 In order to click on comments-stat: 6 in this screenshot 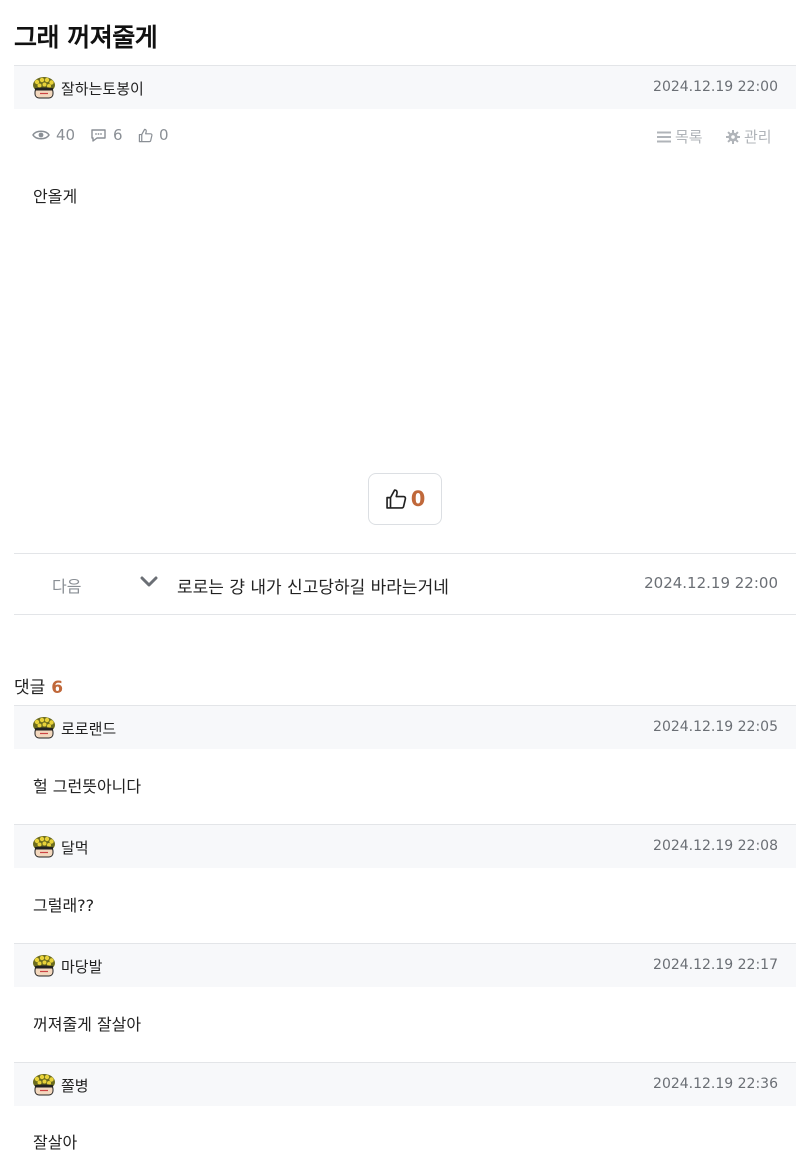, I will do `click(106, 135)`.